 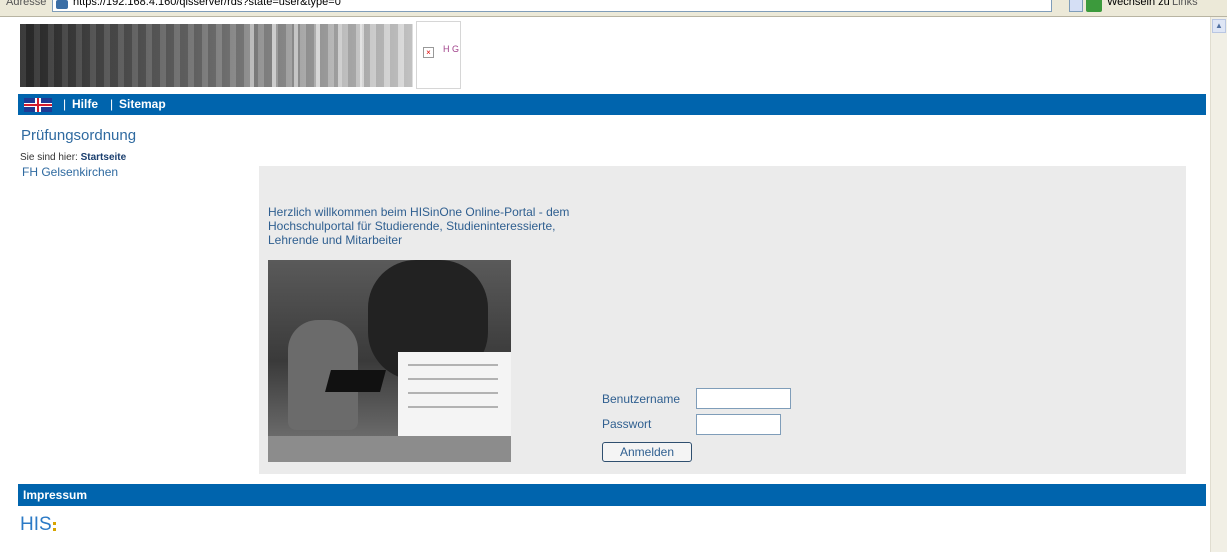 What do you see at coordinates (79, 135) in the screenshot?
I see `page-title: Prüfungsordnung` at bounding box center [79, 135].